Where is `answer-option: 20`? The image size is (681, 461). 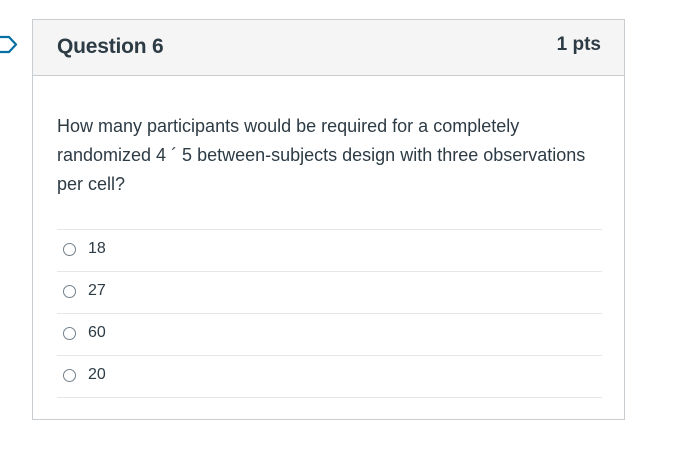 answer-option: 20 is located at coordinates (329, 377).